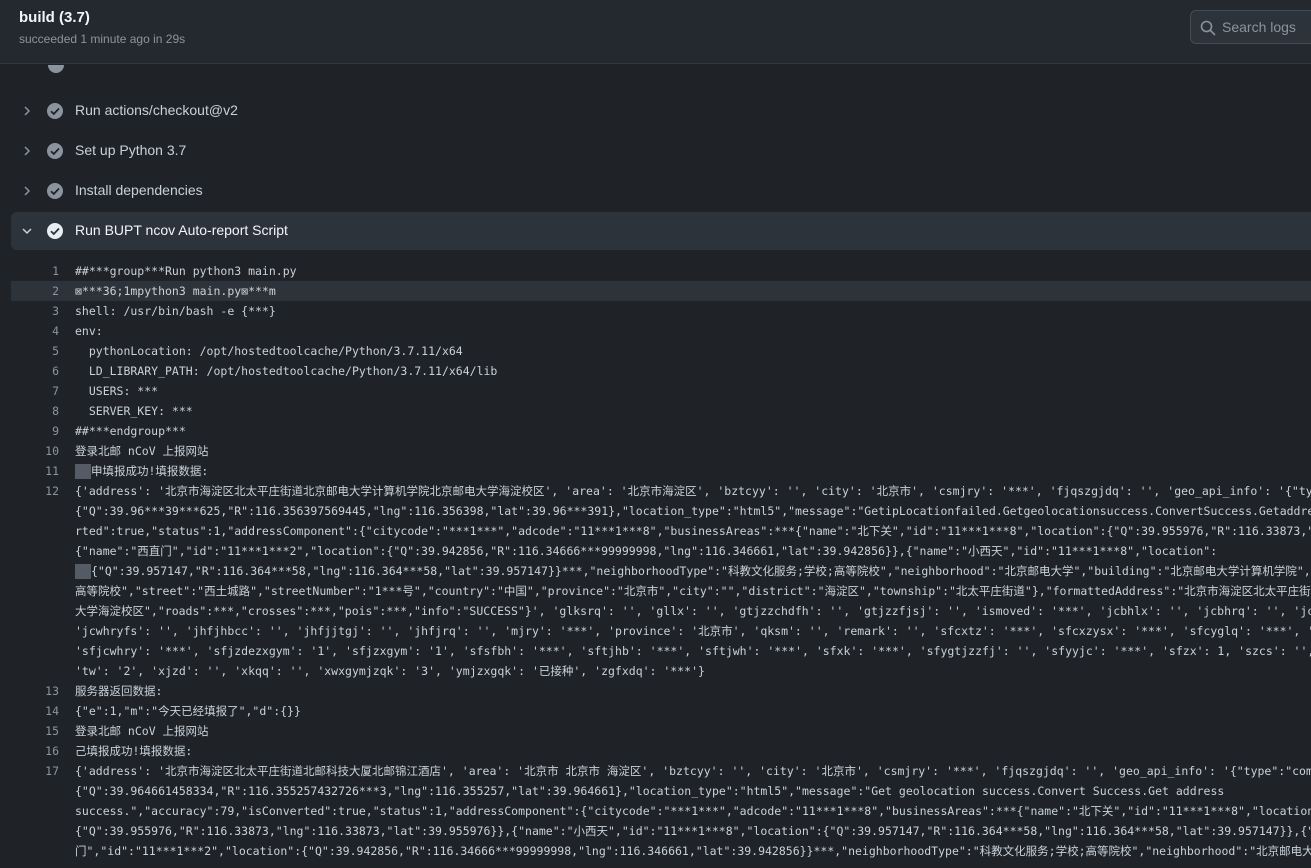  I want to click on line-number: 9, so click(35, 431).